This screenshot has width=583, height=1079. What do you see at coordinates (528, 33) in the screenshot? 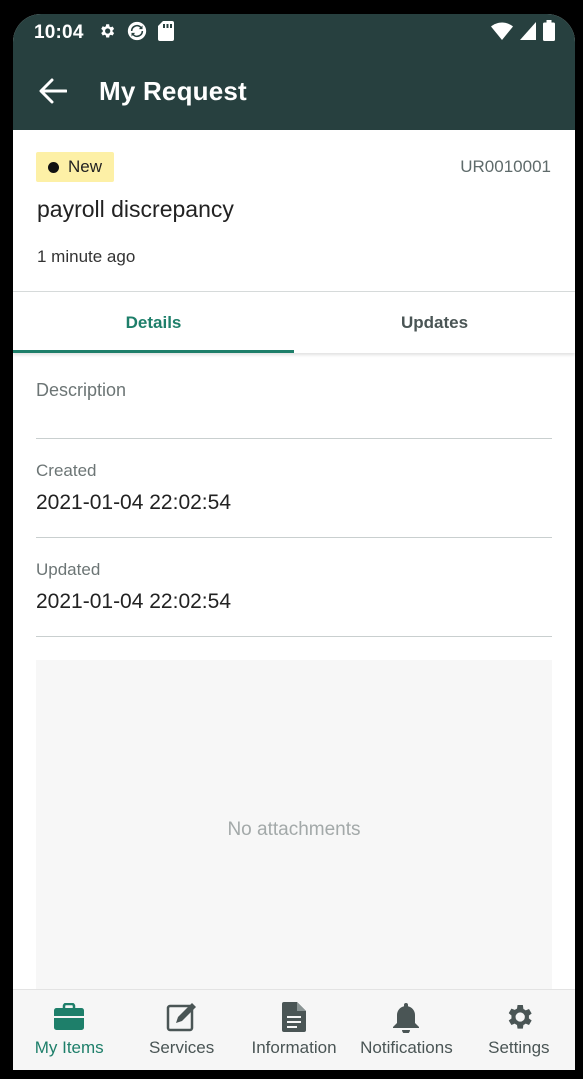
I see `cell-signal-icon` at bounding box center [528, 33].